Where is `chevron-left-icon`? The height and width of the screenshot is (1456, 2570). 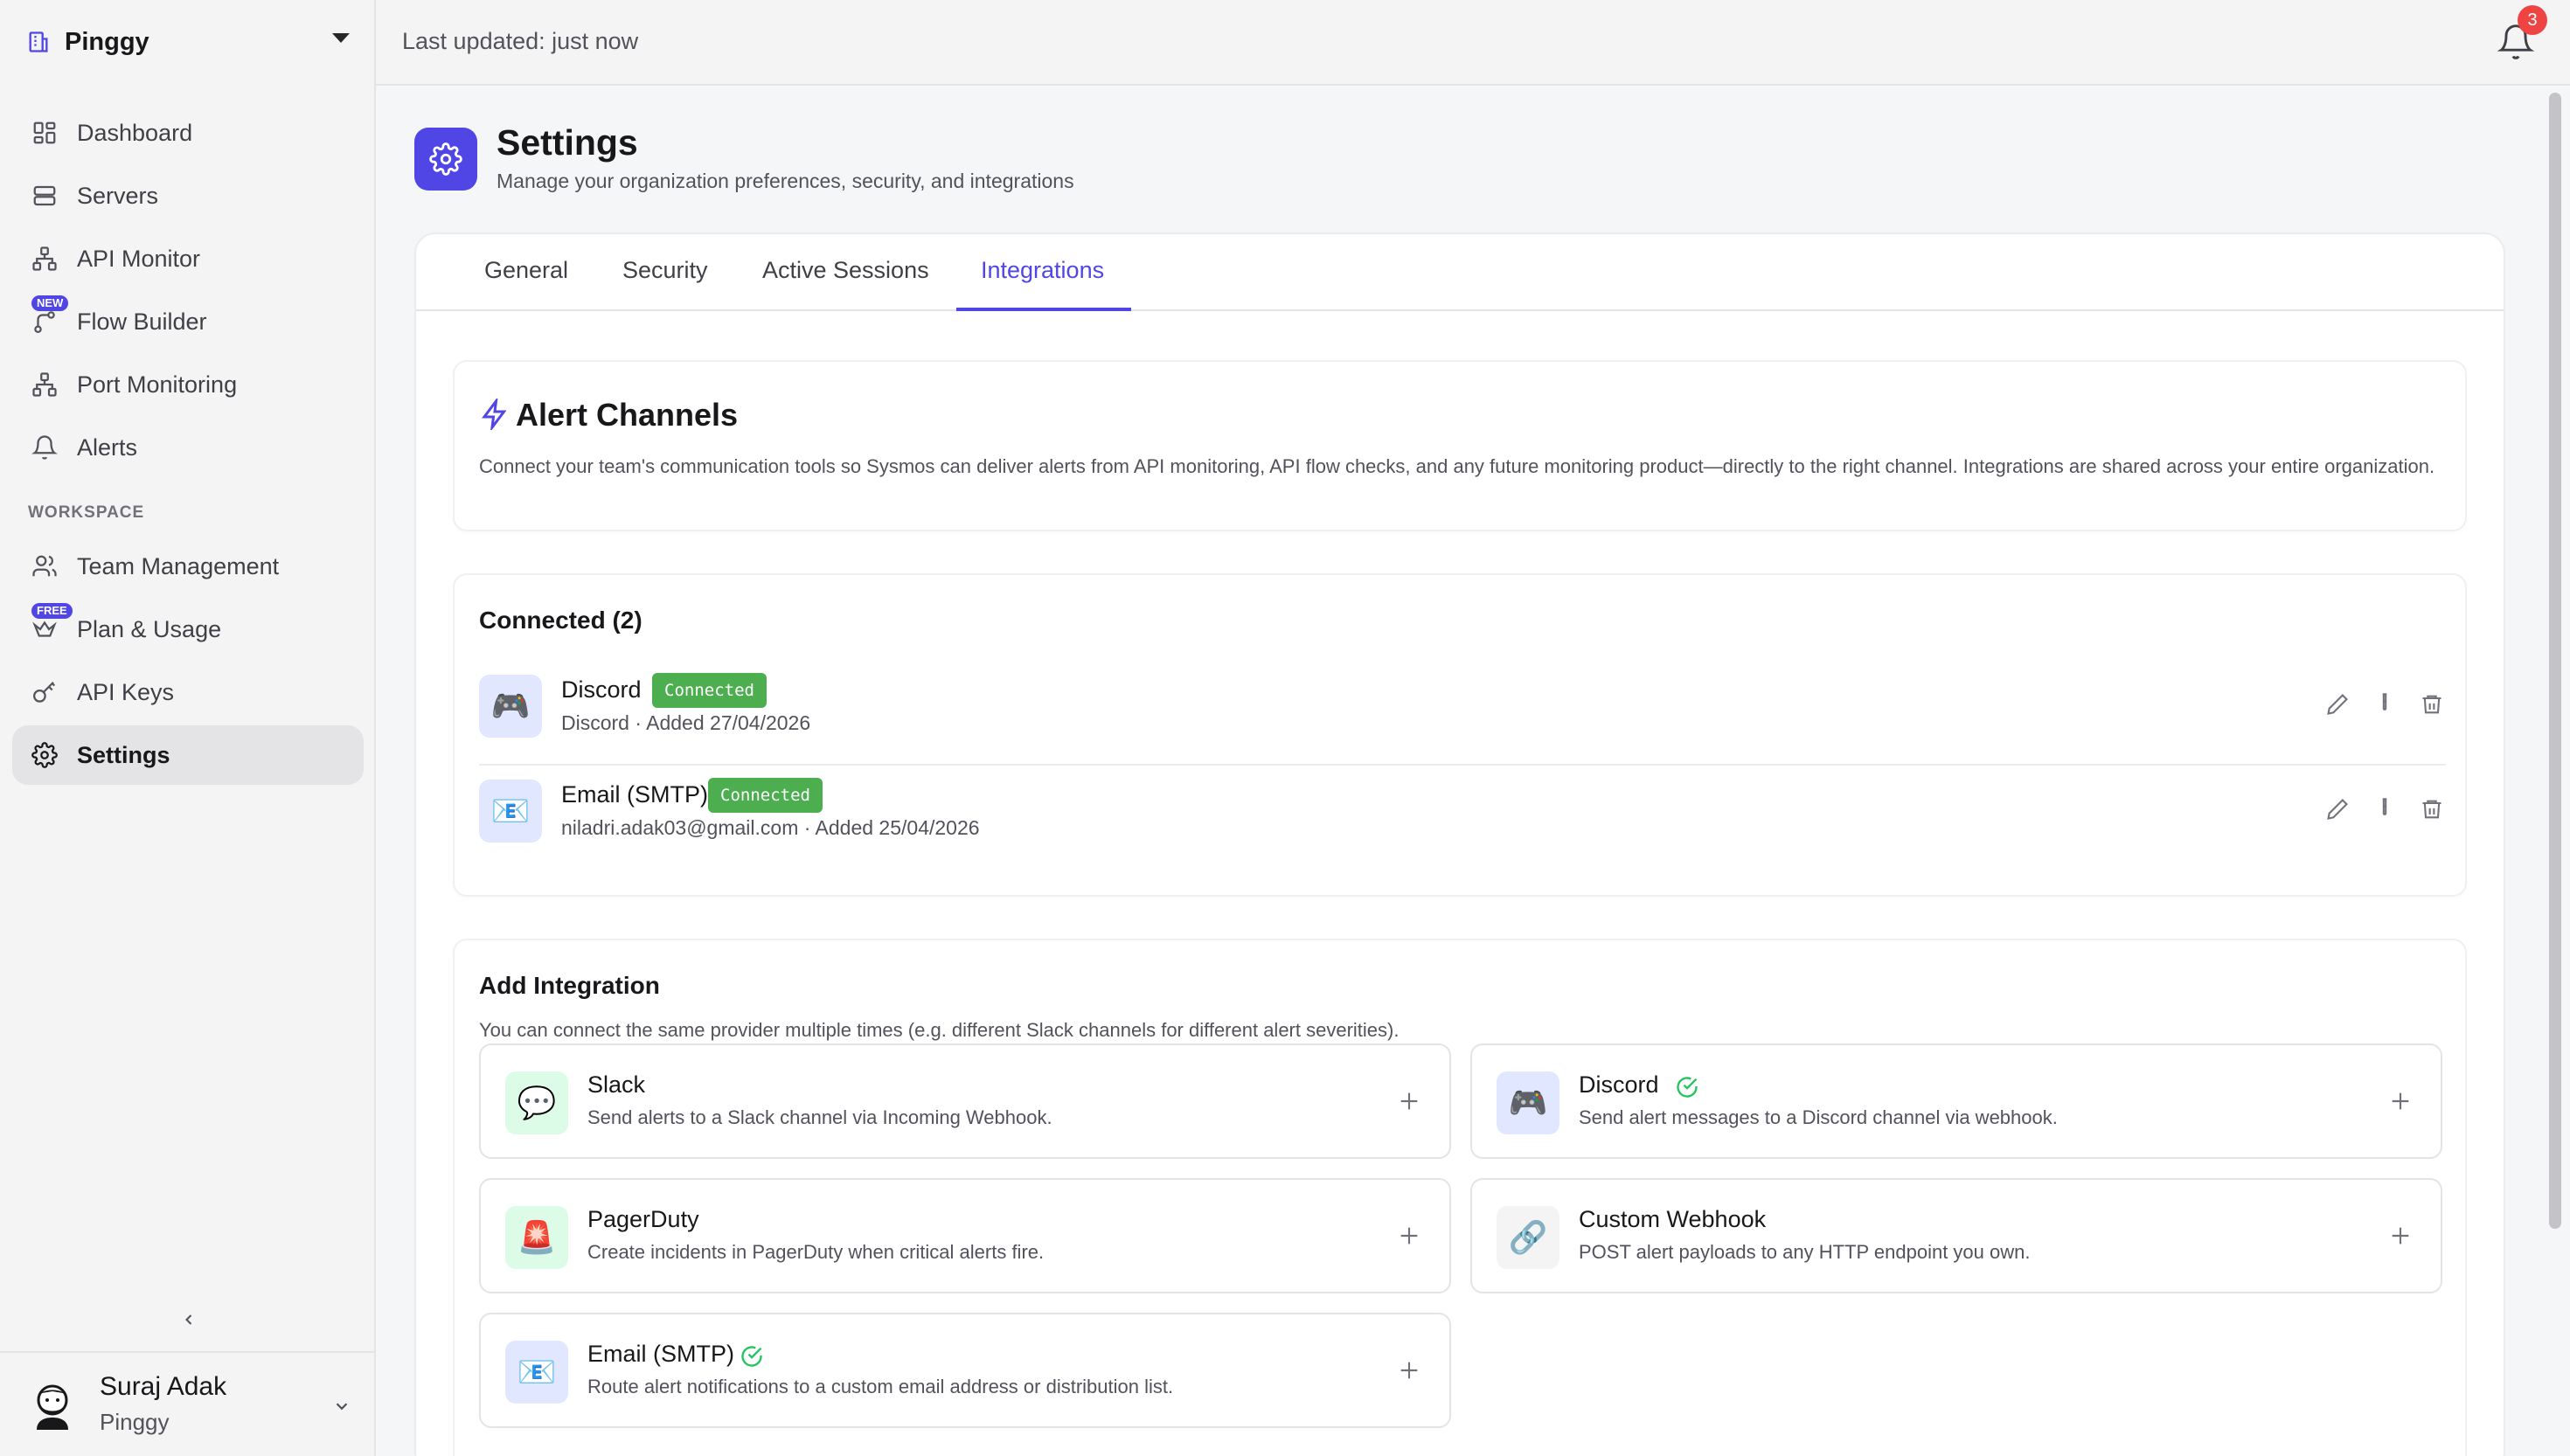 chevron-left-icon is located at coordinates (188, 1319).